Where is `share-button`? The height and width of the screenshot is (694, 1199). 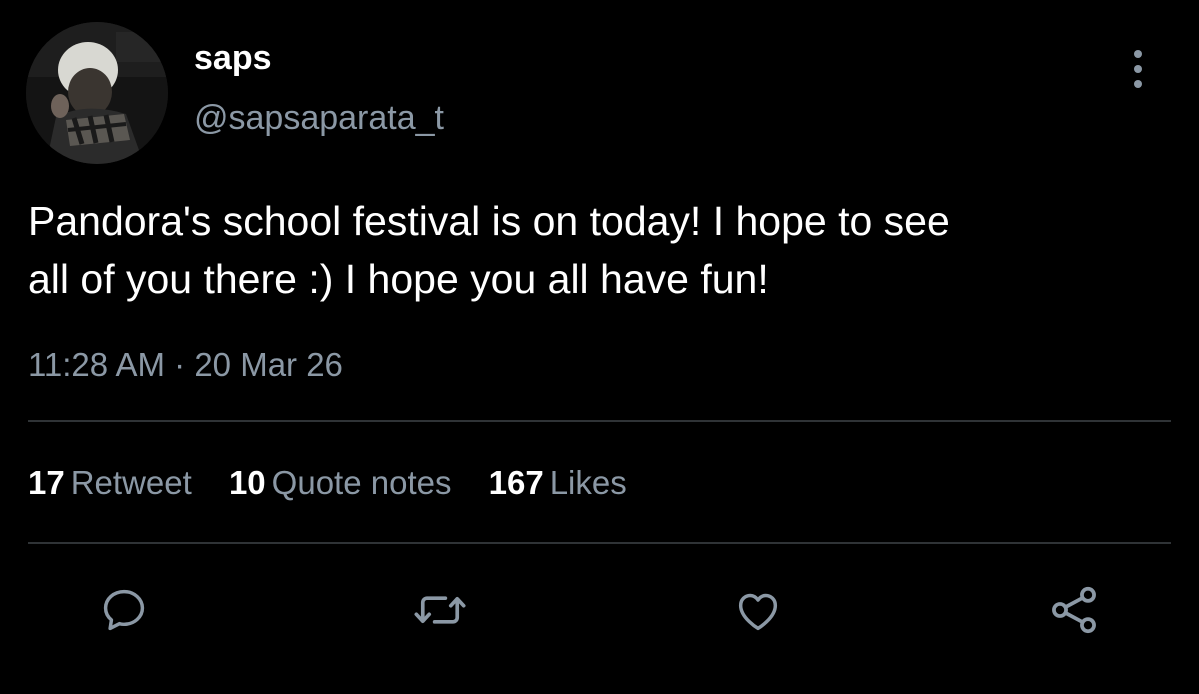 share-button is located at coordinates (1074, 610).